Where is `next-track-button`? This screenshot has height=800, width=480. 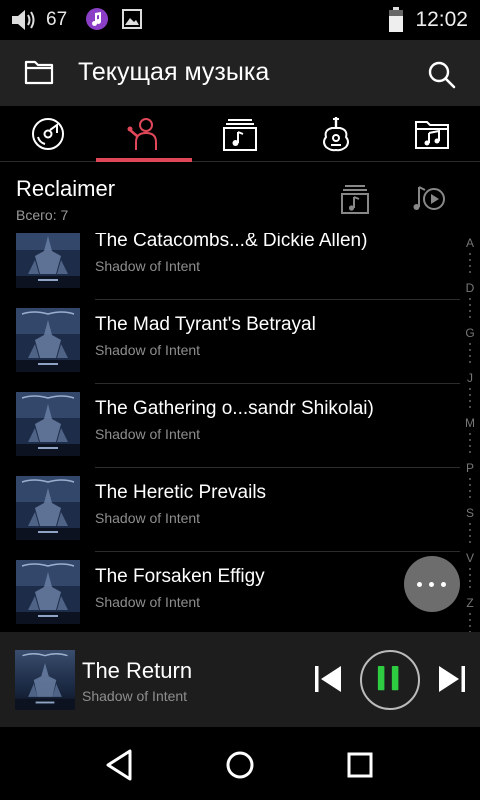 next-track-button is located at coordinates (452, 679).